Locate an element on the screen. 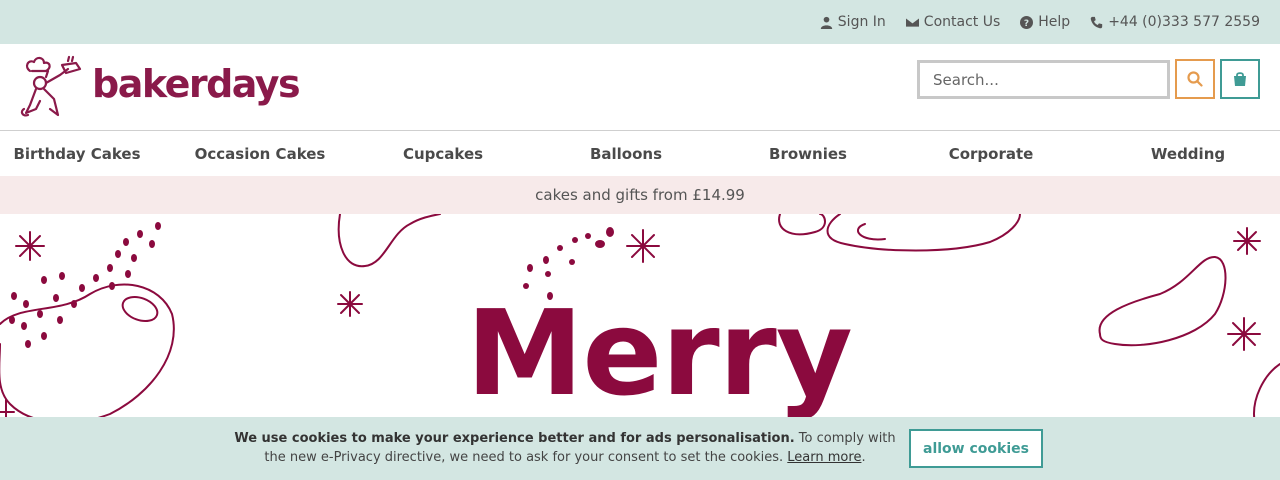 The width and height of the screenshot is (1280, 480). learn-more-link: Learn more is located at coordinates (824, 457).